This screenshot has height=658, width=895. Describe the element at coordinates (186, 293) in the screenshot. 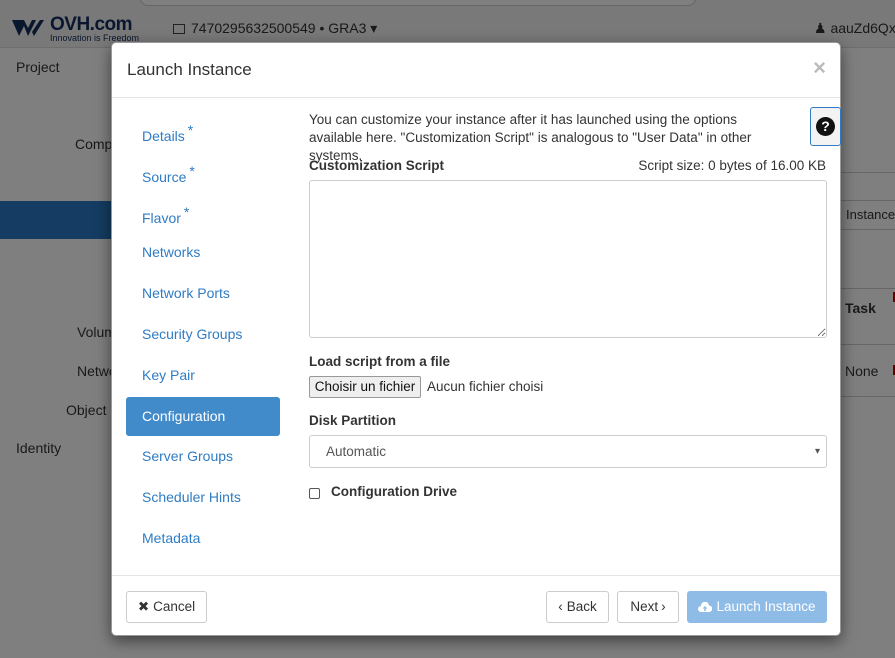

I see `step-label: Network Ports` at that location.